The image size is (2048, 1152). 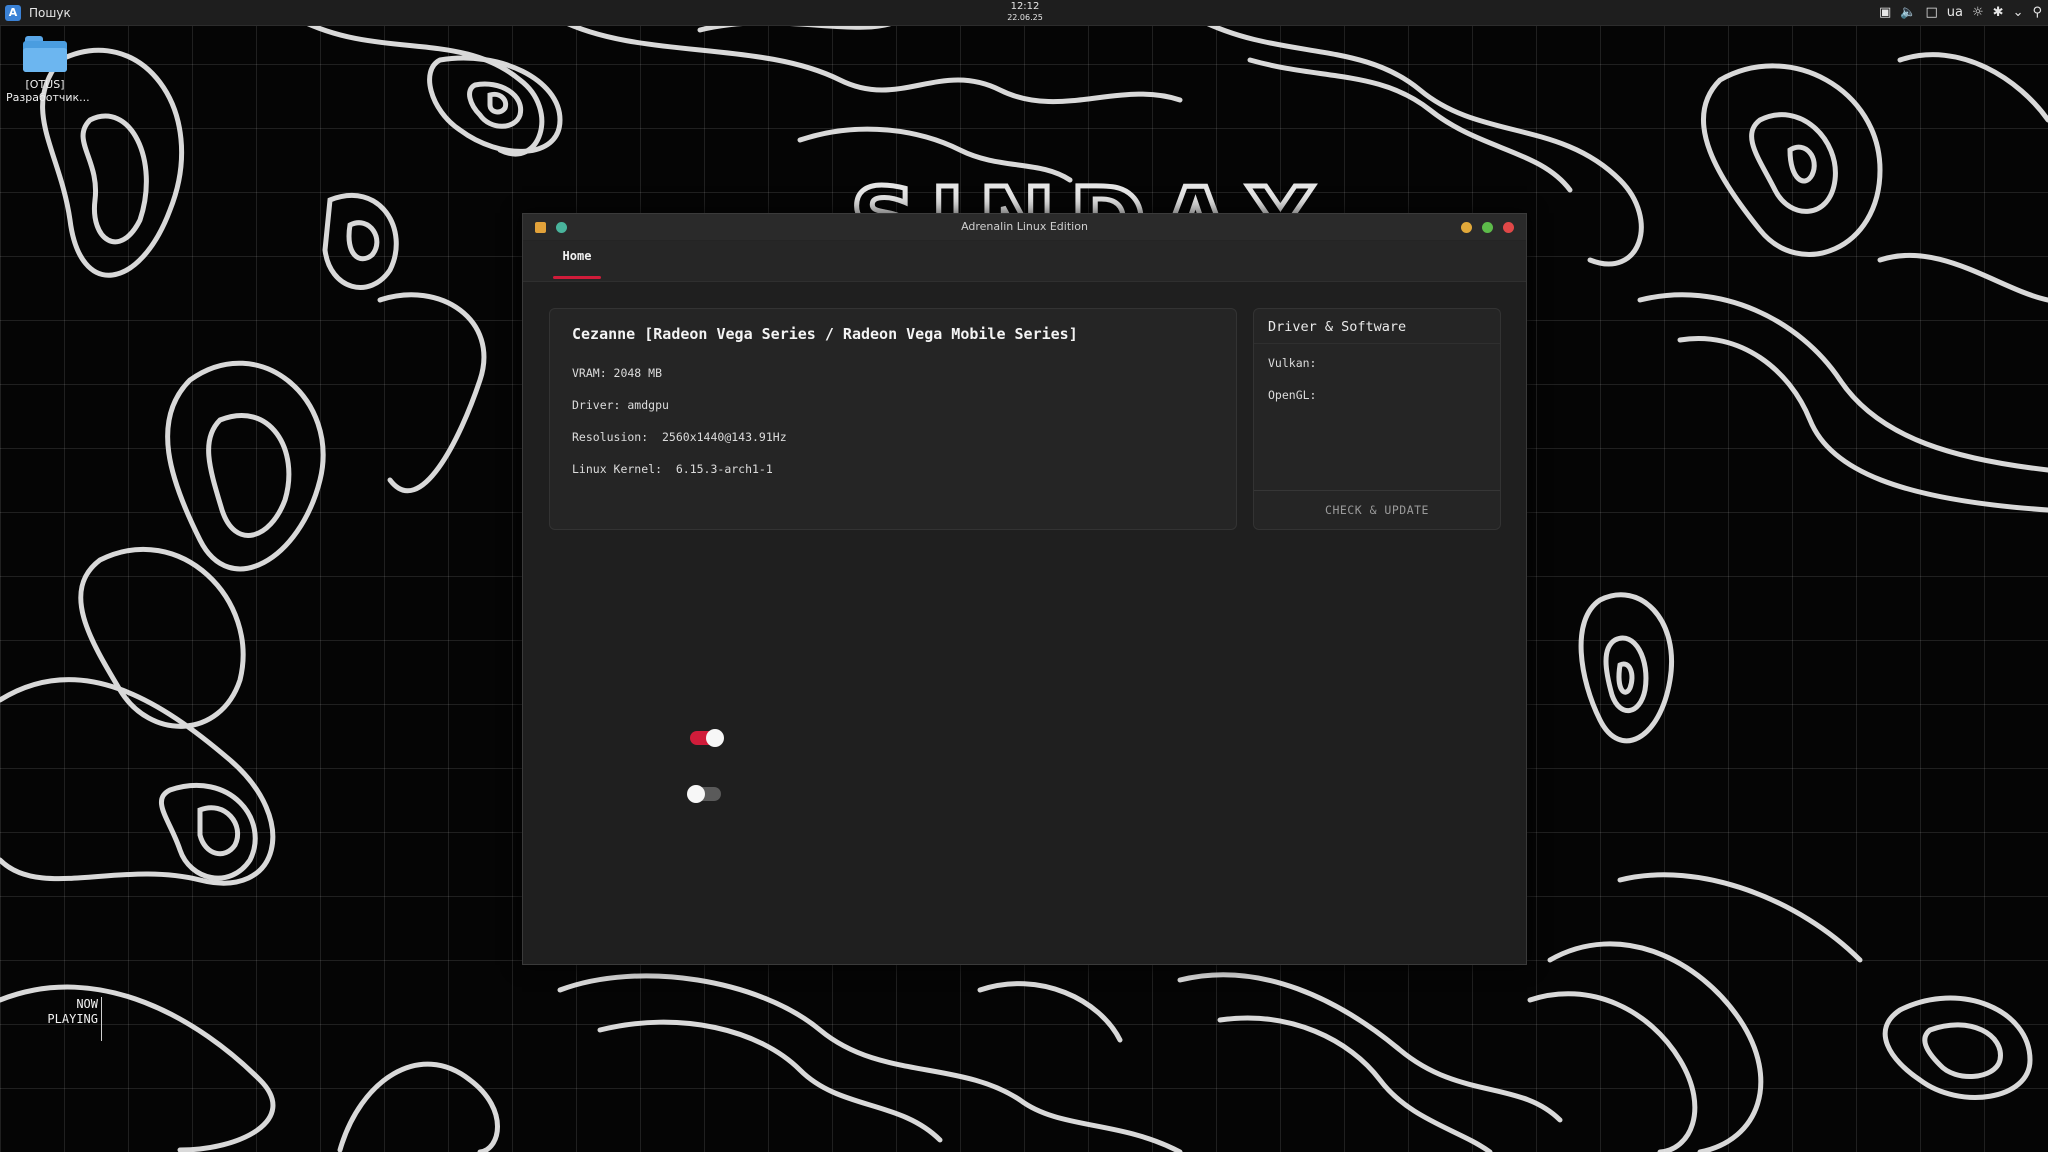 What do you see at coordinates (1508, 227) in the screenshot?
I see `close-button` at bounding box center [1508, 227].